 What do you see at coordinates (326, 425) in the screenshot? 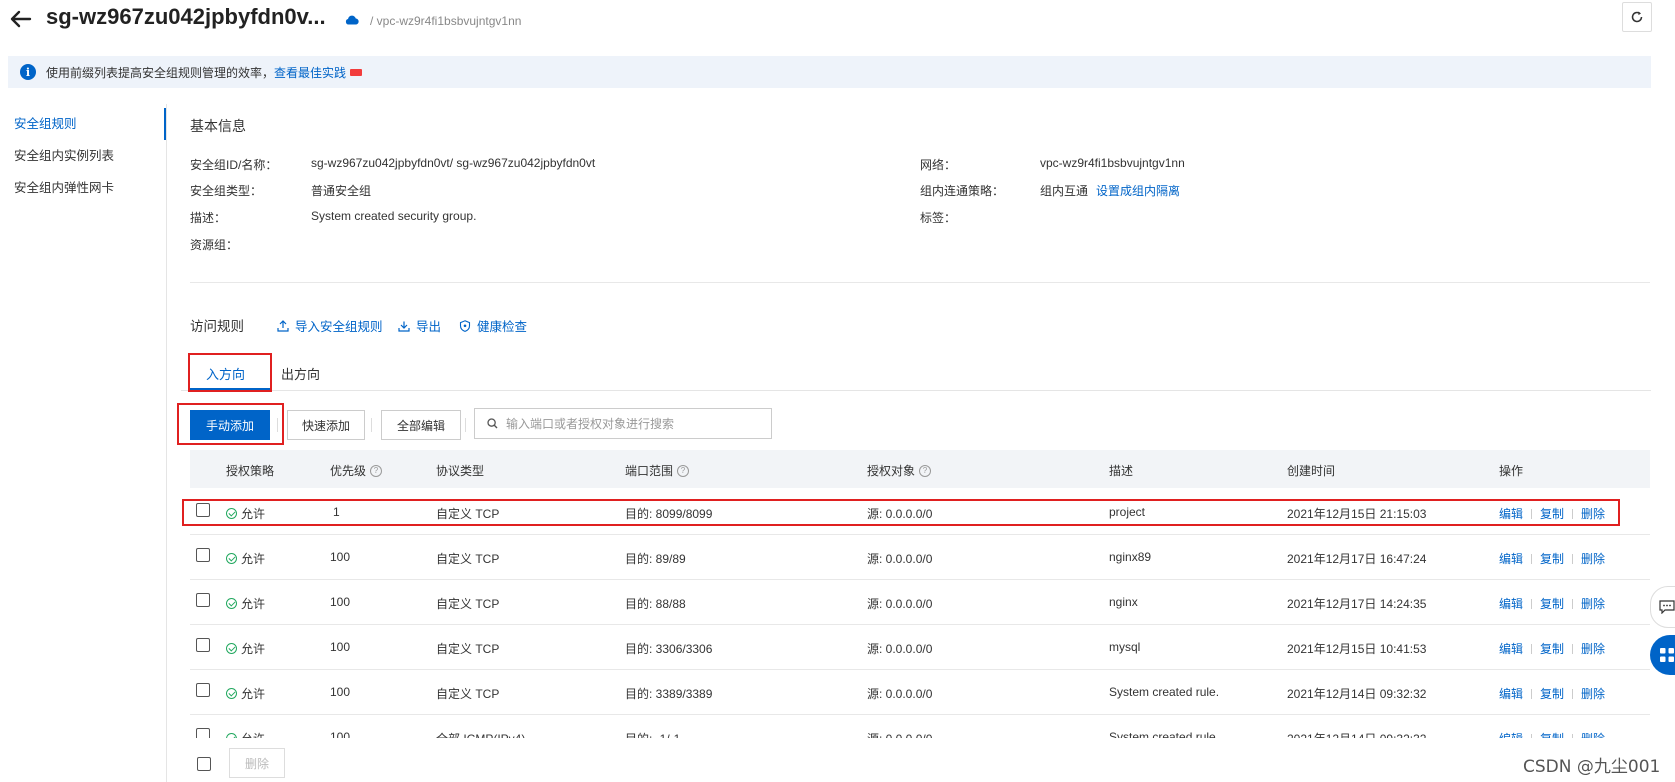
I see `quick-add-button: 快速添加` at bounding box center [326, 425].